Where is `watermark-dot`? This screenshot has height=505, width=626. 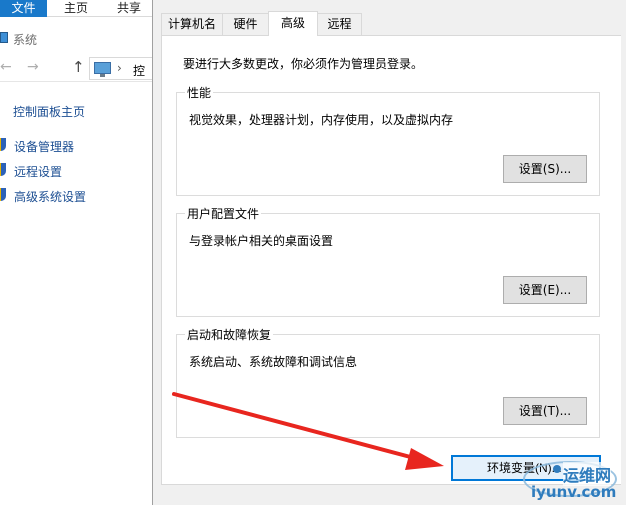
watermark-dot is located at coordinates (557, 469).